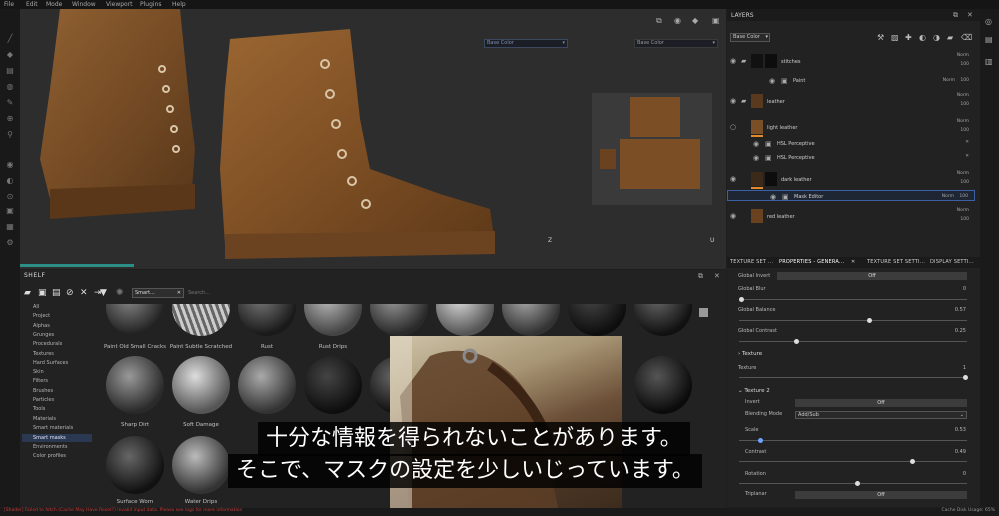  What do you see at coordinates (880, 37) in the screenshot?
I see `tools-icon: ⚒` at bounding box center [880, 37].